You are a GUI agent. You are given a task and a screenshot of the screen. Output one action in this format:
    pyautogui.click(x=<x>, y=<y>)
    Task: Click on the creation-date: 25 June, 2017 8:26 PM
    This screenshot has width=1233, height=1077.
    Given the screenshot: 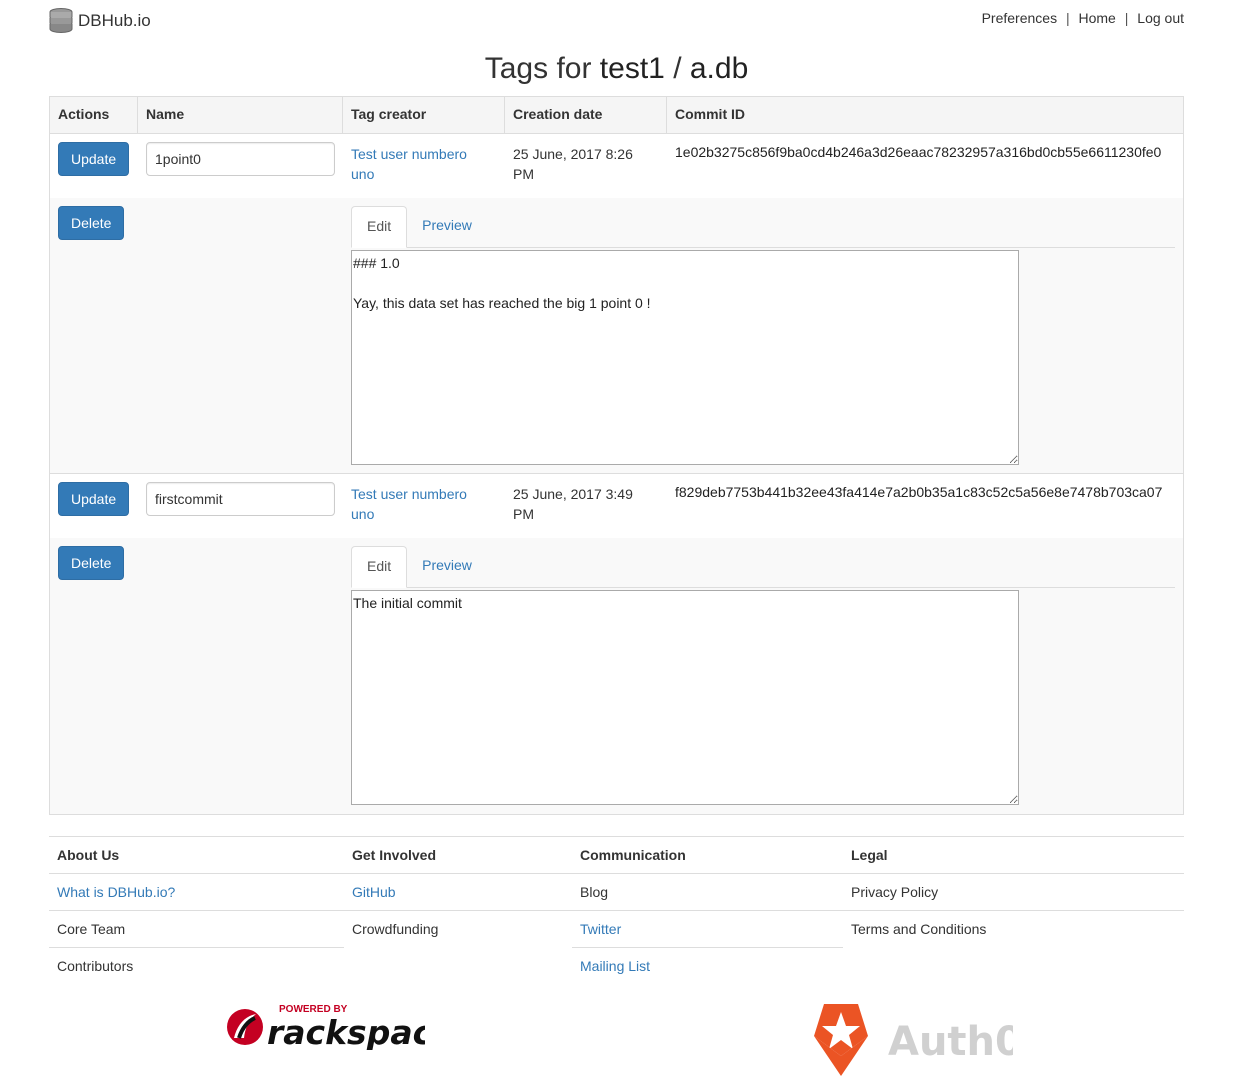 What is the action you would take?
    pyautogui.click(x=586, y=166)
    